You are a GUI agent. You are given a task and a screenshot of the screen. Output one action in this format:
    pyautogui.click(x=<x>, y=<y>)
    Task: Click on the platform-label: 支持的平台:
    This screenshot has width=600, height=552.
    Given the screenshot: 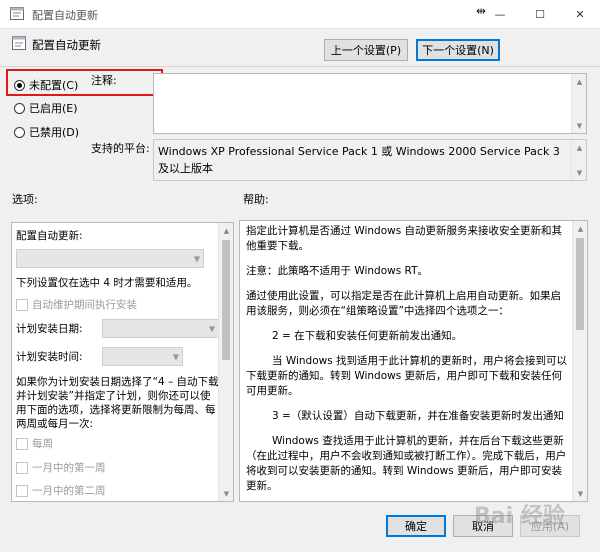 What is the action you would take?
    pyautogui.click(x=120, y=148)
    